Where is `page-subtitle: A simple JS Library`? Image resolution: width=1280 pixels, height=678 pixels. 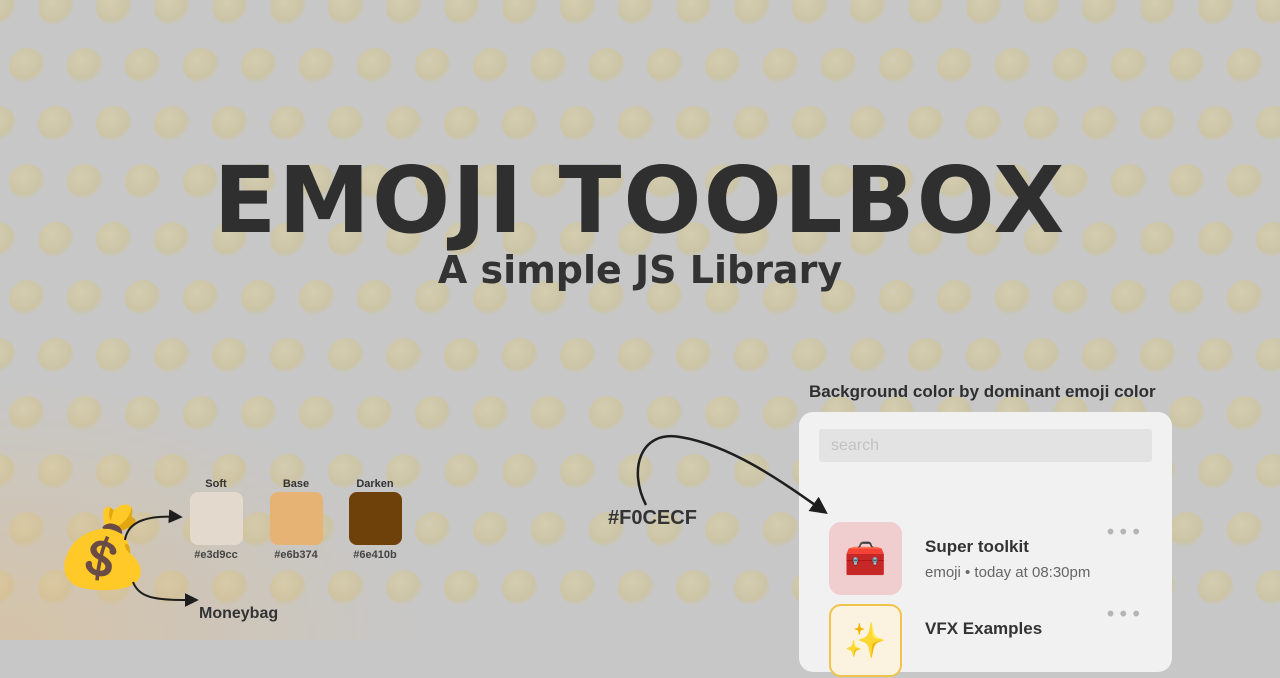 page-subtitle: A simple JS Library is located at coordinates (640, 270).